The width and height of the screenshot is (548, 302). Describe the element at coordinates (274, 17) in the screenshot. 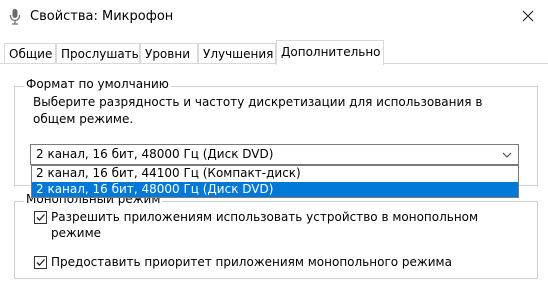

I see `title-bar: Свойства: Микрофон` at that location.